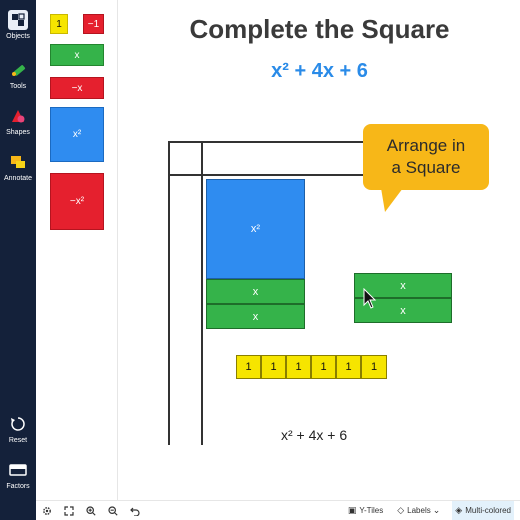  What do you see at coordinates (18, 486) in the screenshot?
I see `rail-factors-label: Factors` at bounding box center [18, 486].